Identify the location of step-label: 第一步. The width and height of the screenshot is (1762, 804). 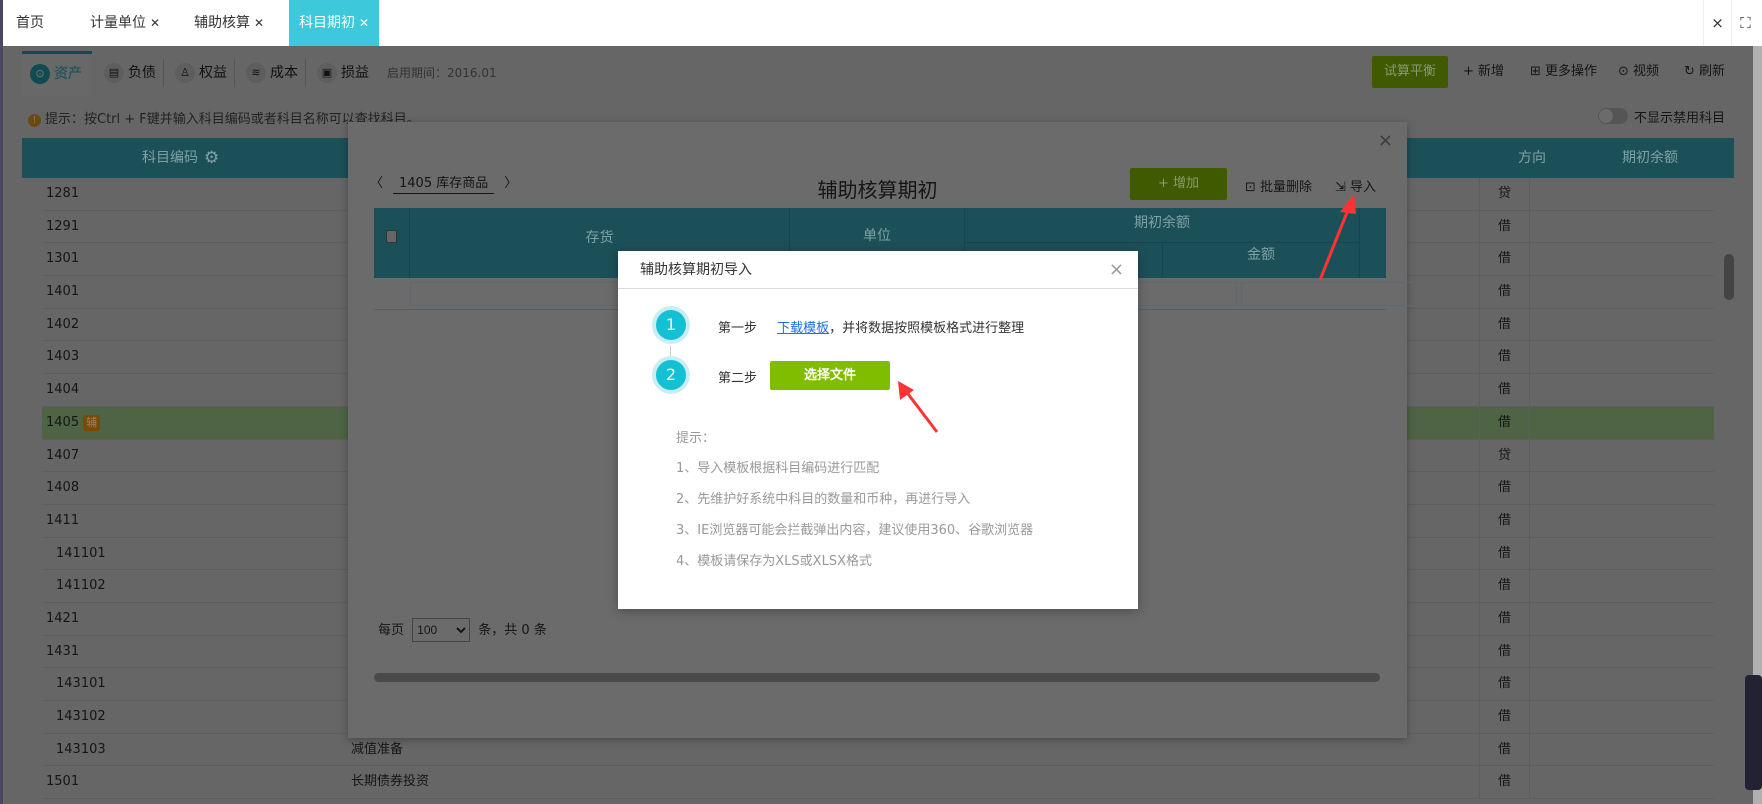
(738, 328).